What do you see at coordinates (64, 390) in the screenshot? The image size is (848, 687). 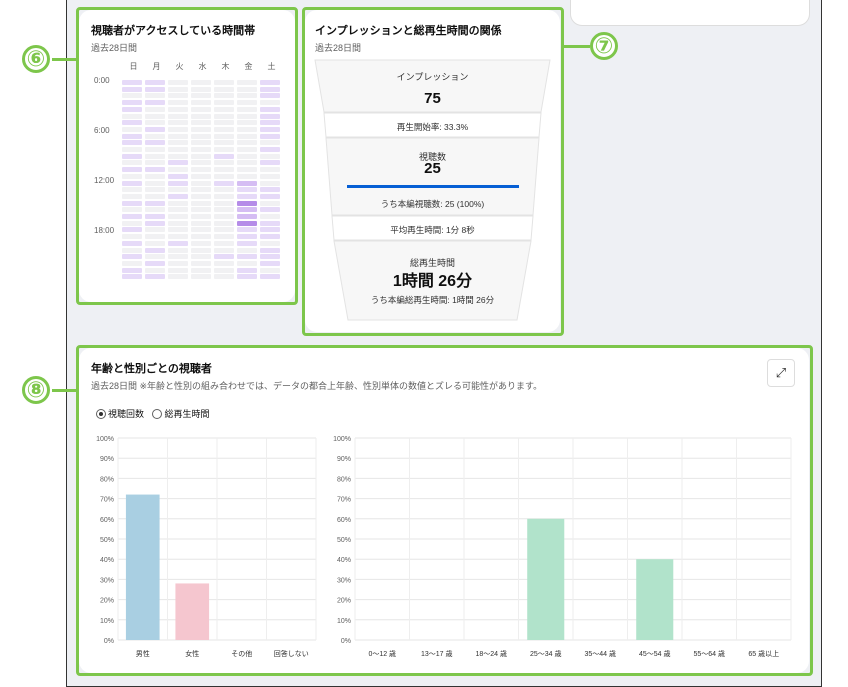 I see `marker-8-line` at bounding box center [64, 390].